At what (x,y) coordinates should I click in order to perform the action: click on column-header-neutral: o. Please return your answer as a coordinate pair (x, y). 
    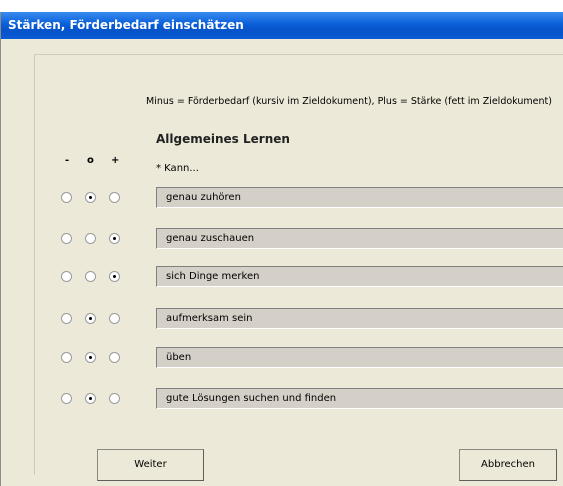
    Looking at the image, I should click on (90, 160).